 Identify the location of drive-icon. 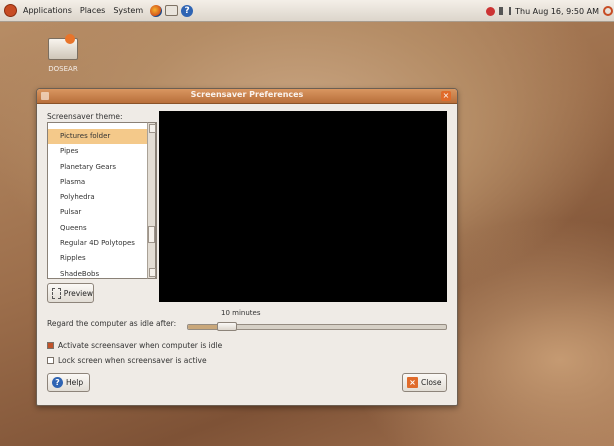
(63, 47).